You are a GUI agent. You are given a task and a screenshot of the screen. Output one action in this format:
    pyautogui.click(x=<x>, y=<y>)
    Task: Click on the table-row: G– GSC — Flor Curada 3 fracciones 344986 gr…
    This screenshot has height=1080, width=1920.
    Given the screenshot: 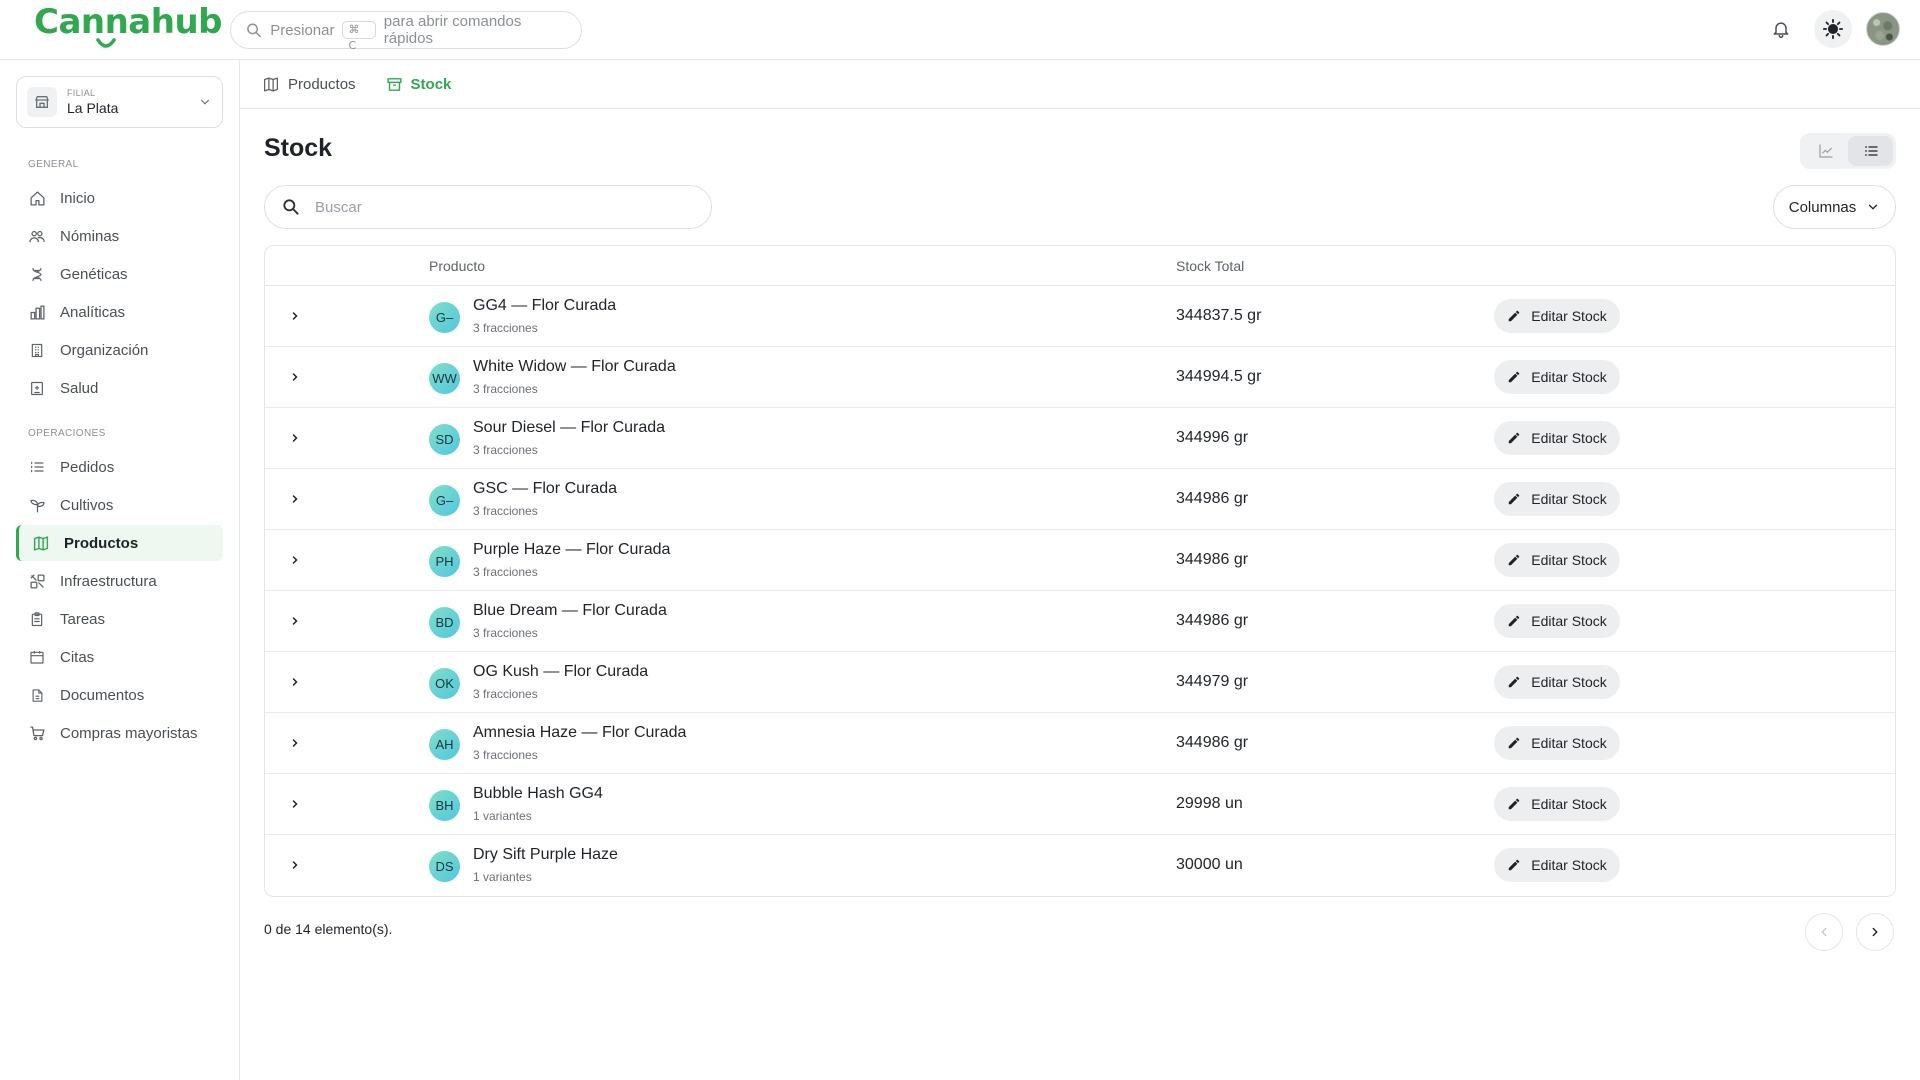 What is the action you would take?
    pyautogui.click(x=1080, y=499)
    